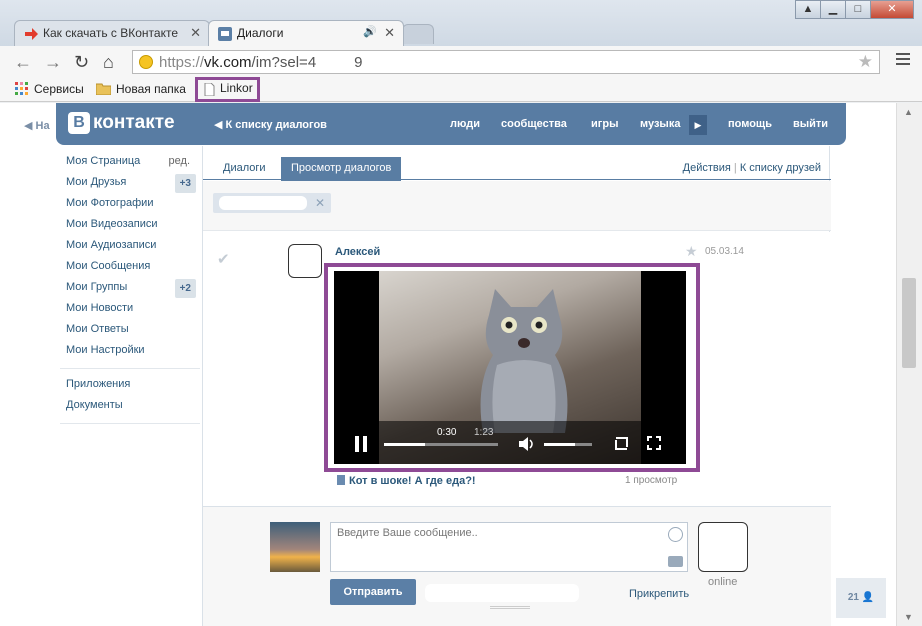 The width and height of the screenshot is (922, 626). Describe the element at coordinates (560, 444) in the screenshot. I see `volume-fill` at that location.